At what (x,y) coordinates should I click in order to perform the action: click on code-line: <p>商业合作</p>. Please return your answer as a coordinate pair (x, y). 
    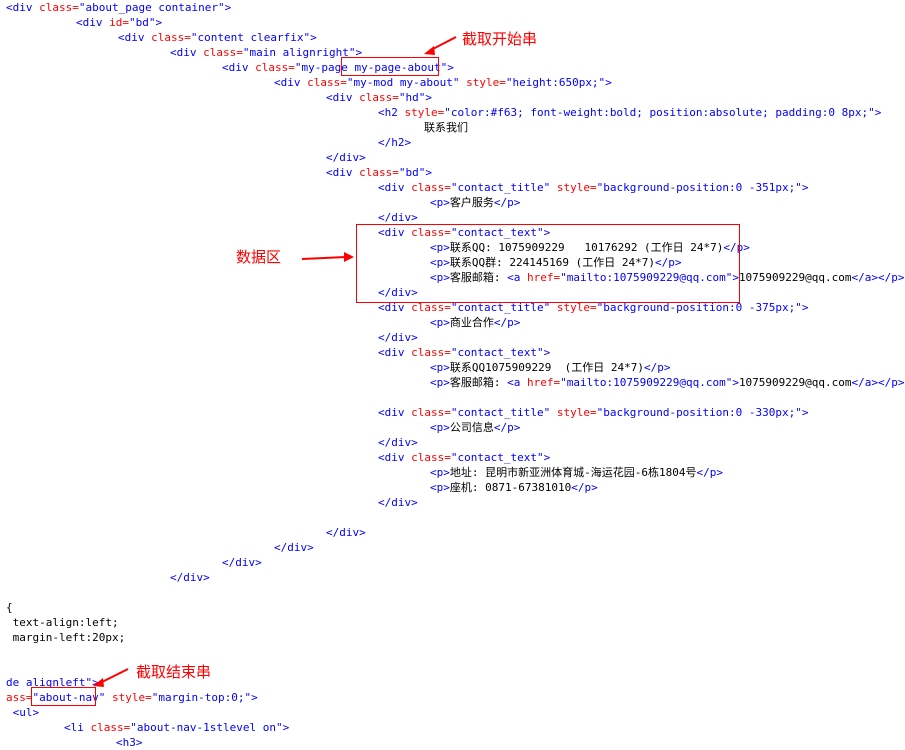
    Looking at the image, I should click on (475, 322).